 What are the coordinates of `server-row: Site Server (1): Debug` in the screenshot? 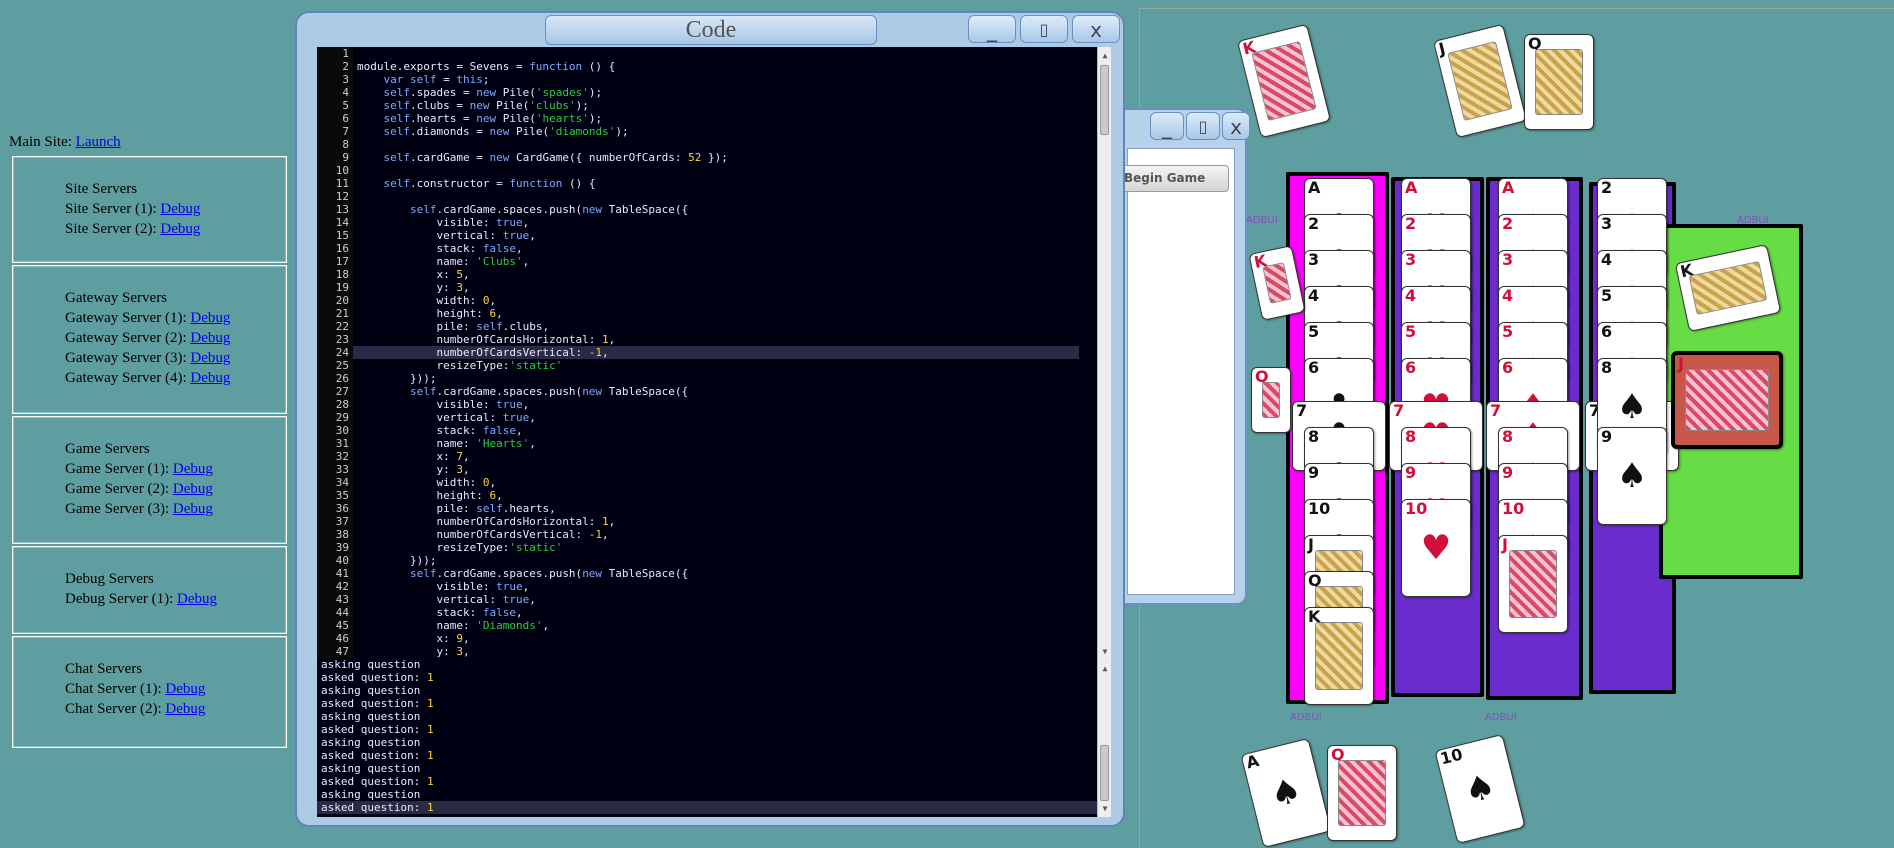 It's located at (175, 209).